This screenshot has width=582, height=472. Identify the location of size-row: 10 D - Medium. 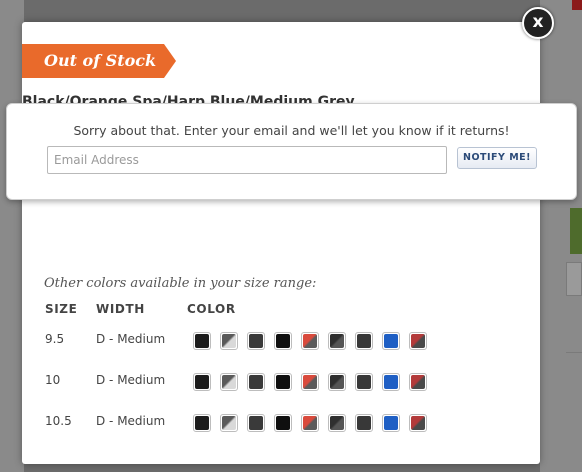
(291, 383).